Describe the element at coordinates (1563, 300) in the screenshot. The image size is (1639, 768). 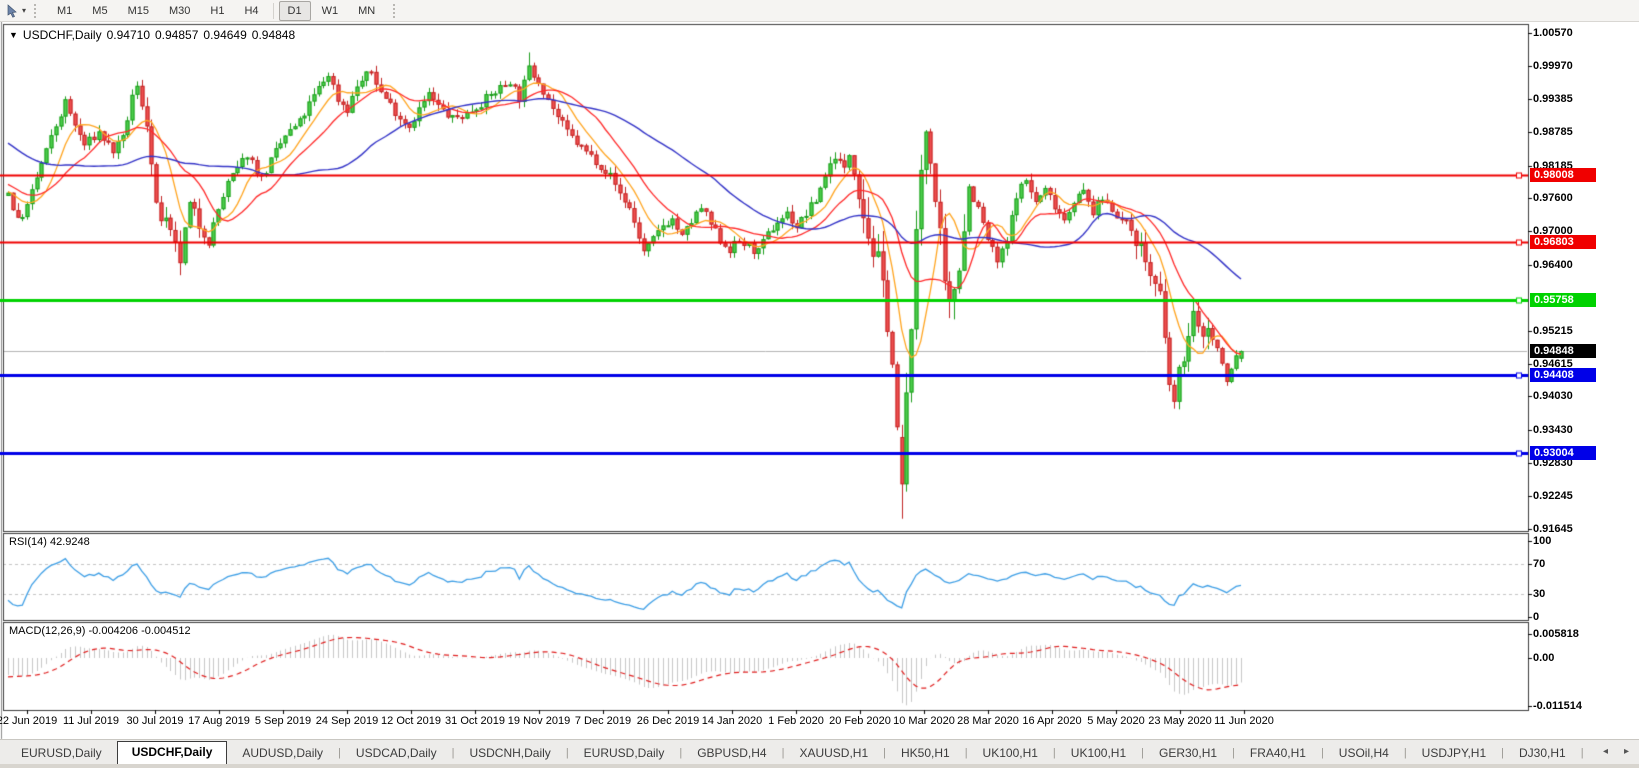
I see `hline-price-label: 0.95758` at that location.